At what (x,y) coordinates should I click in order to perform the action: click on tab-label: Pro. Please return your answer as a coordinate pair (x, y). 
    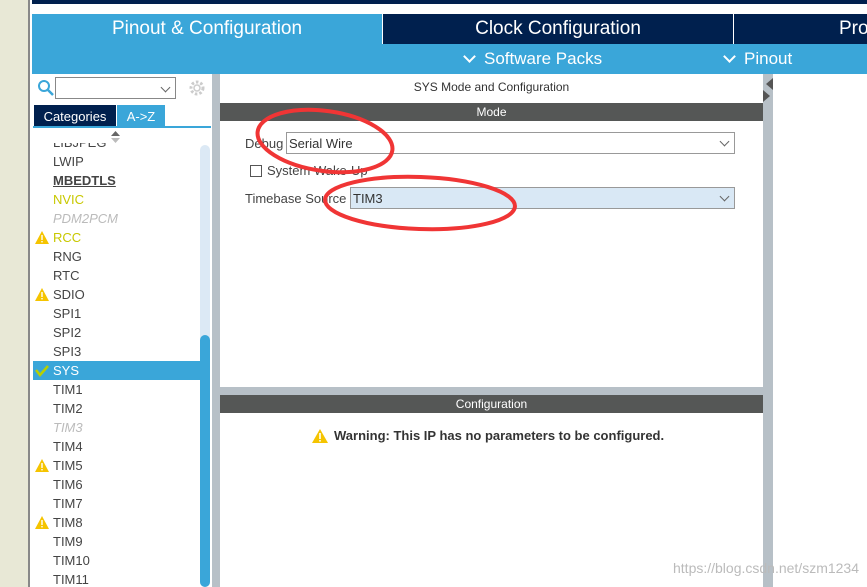
    Looking at the image, I should click on (853, 28).